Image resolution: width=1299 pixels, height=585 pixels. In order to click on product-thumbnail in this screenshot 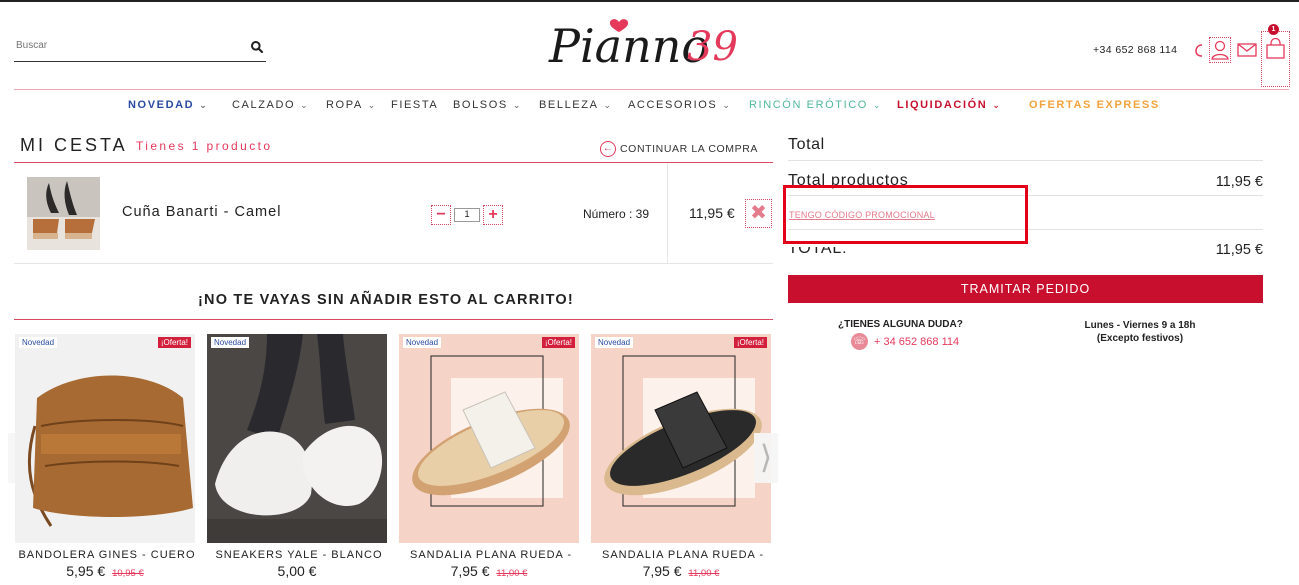, I will do `click(63, 213)`.